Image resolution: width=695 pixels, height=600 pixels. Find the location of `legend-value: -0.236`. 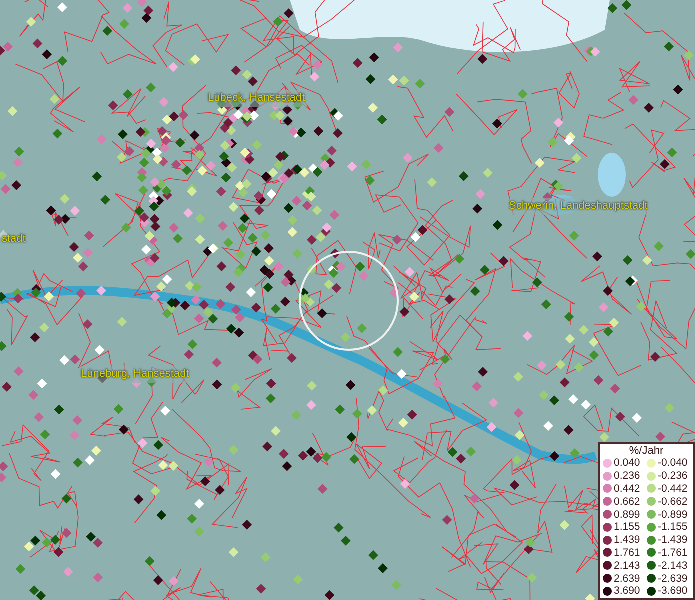

legend-value: -0.236 is located at coordinates (673, 476).